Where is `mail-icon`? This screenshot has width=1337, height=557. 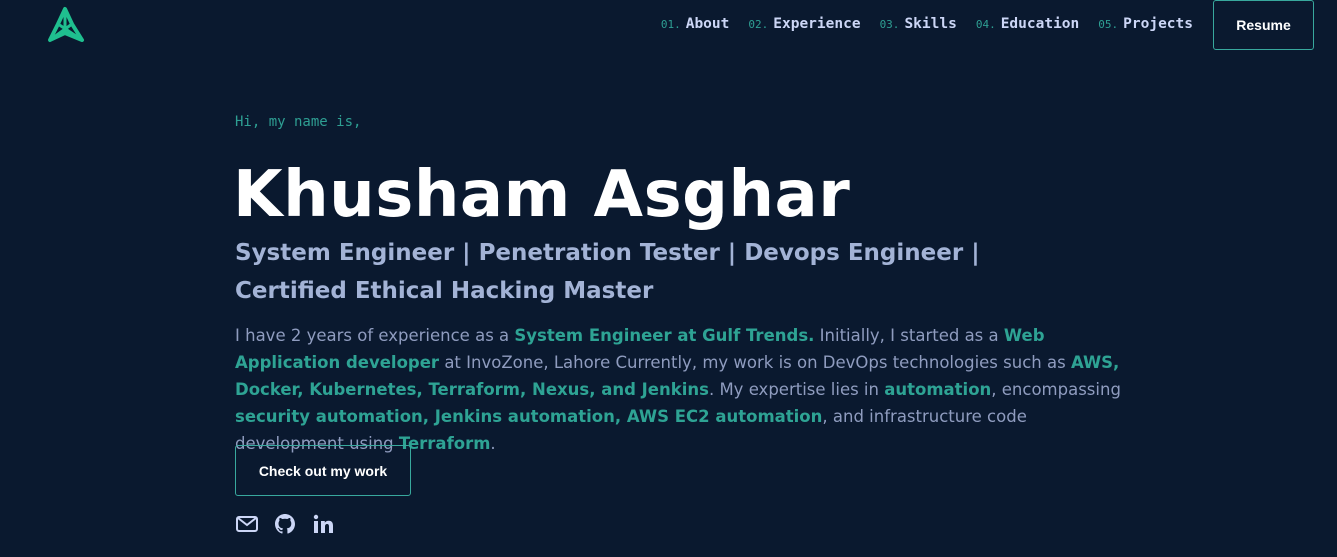
mail-icon is located at coordinates (247, 524).